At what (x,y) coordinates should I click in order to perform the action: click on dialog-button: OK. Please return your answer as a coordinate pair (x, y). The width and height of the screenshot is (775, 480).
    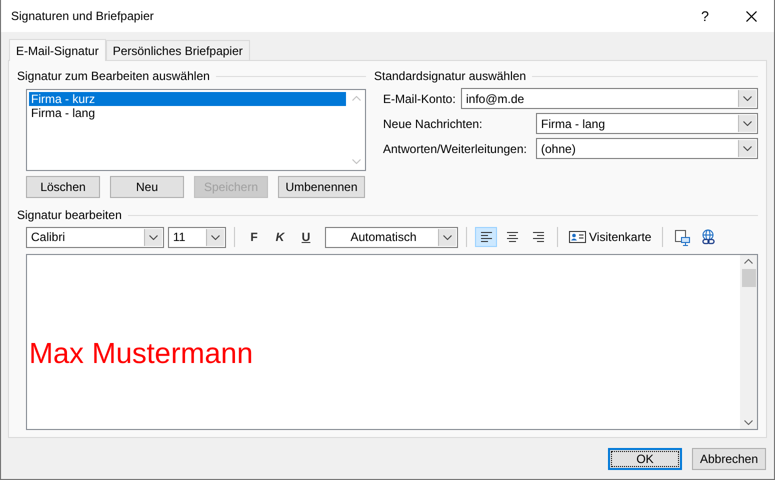
    Looking at the image, I should click on (645, 459).